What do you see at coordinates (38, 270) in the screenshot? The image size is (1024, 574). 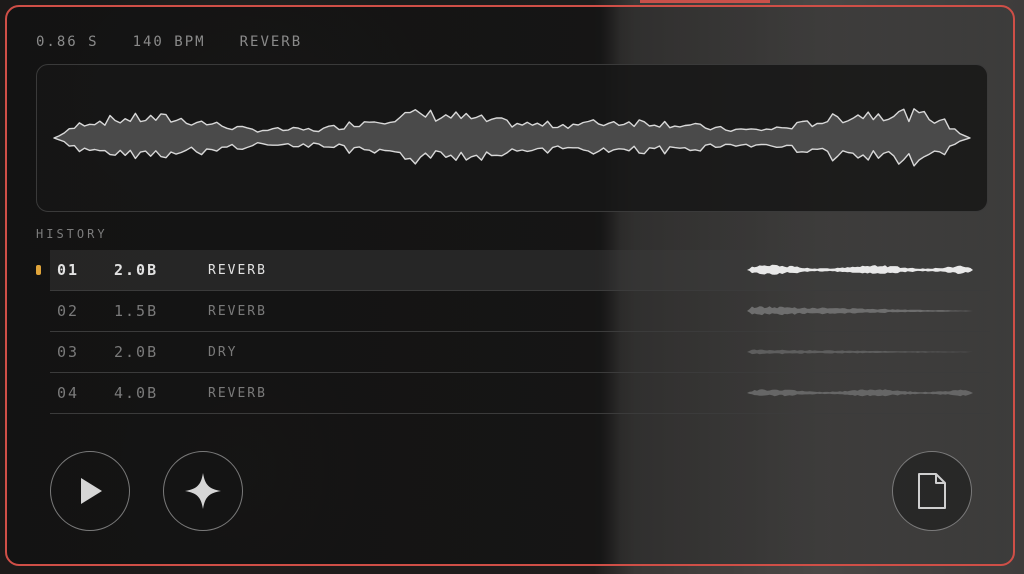 I see `active-marker` at bounding box center [38, 270].